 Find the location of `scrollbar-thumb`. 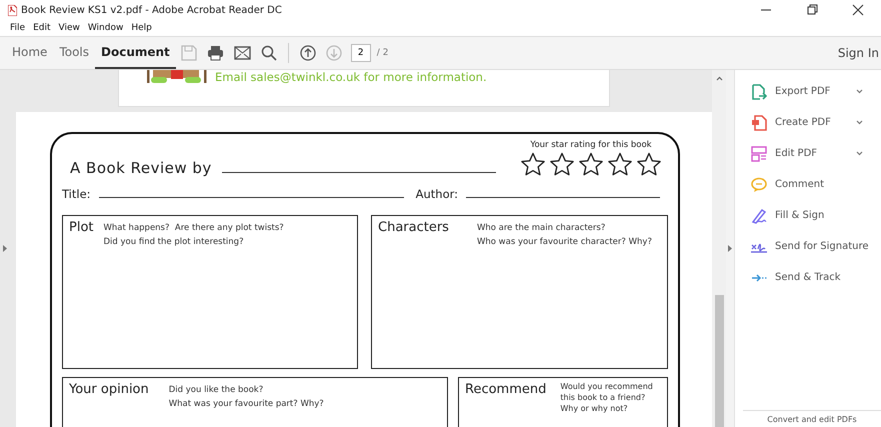

scrollbar-thumb is located at coordinates (719, 361).